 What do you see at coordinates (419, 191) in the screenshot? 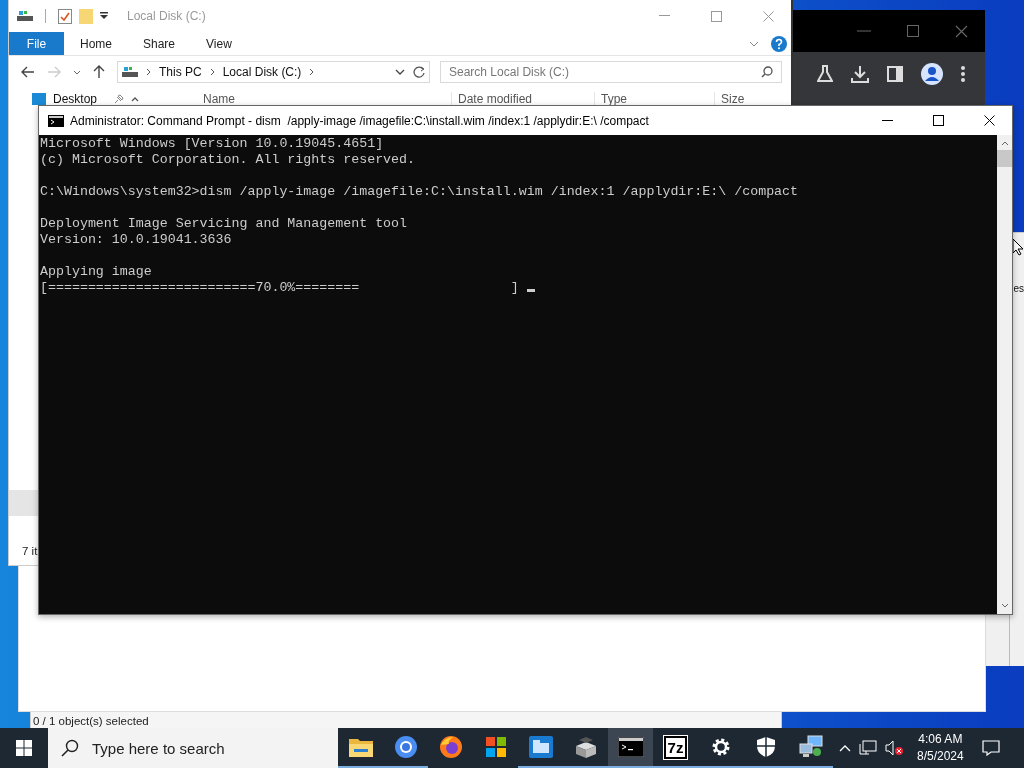
I see `console-text: C:\Windows\system32>dism /apply-image /imagefile:C:\install.wim /index:1 /applydir:E:\ /compact` at bounding box center [419, 191].